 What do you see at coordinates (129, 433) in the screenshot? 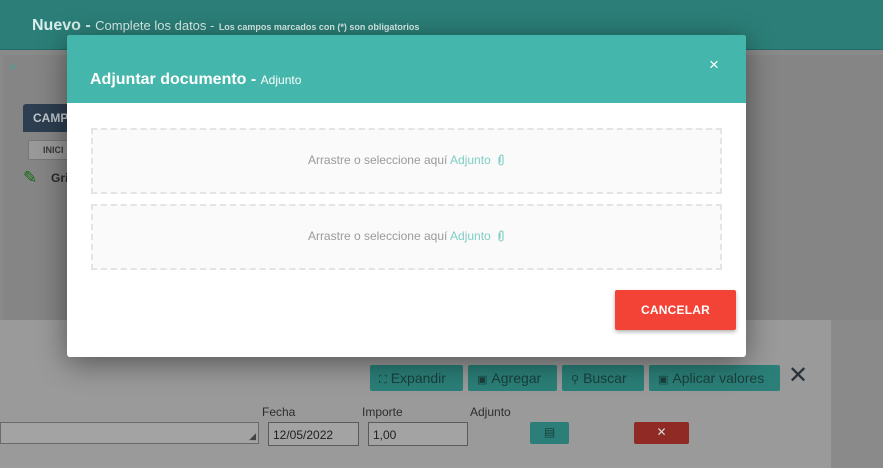
I see `description-textarea: ◢` at bounding box center [129, 433].